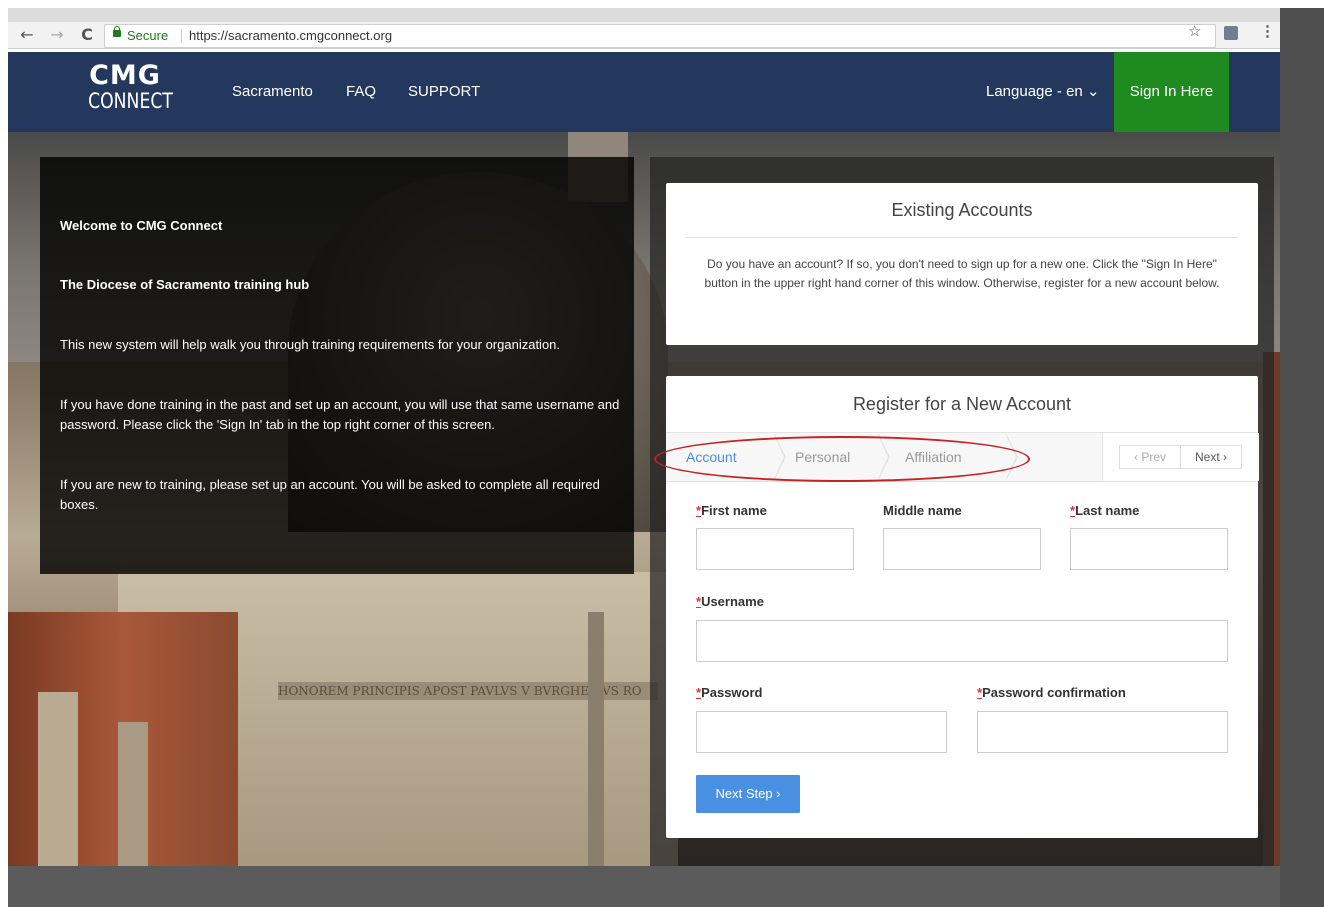 The image size is (1324, 907). Describe the element at coordinates (185, 284) in the screenshot. I see `welcome-subtitle: The Diocese of Sacramento training hub` at that location.